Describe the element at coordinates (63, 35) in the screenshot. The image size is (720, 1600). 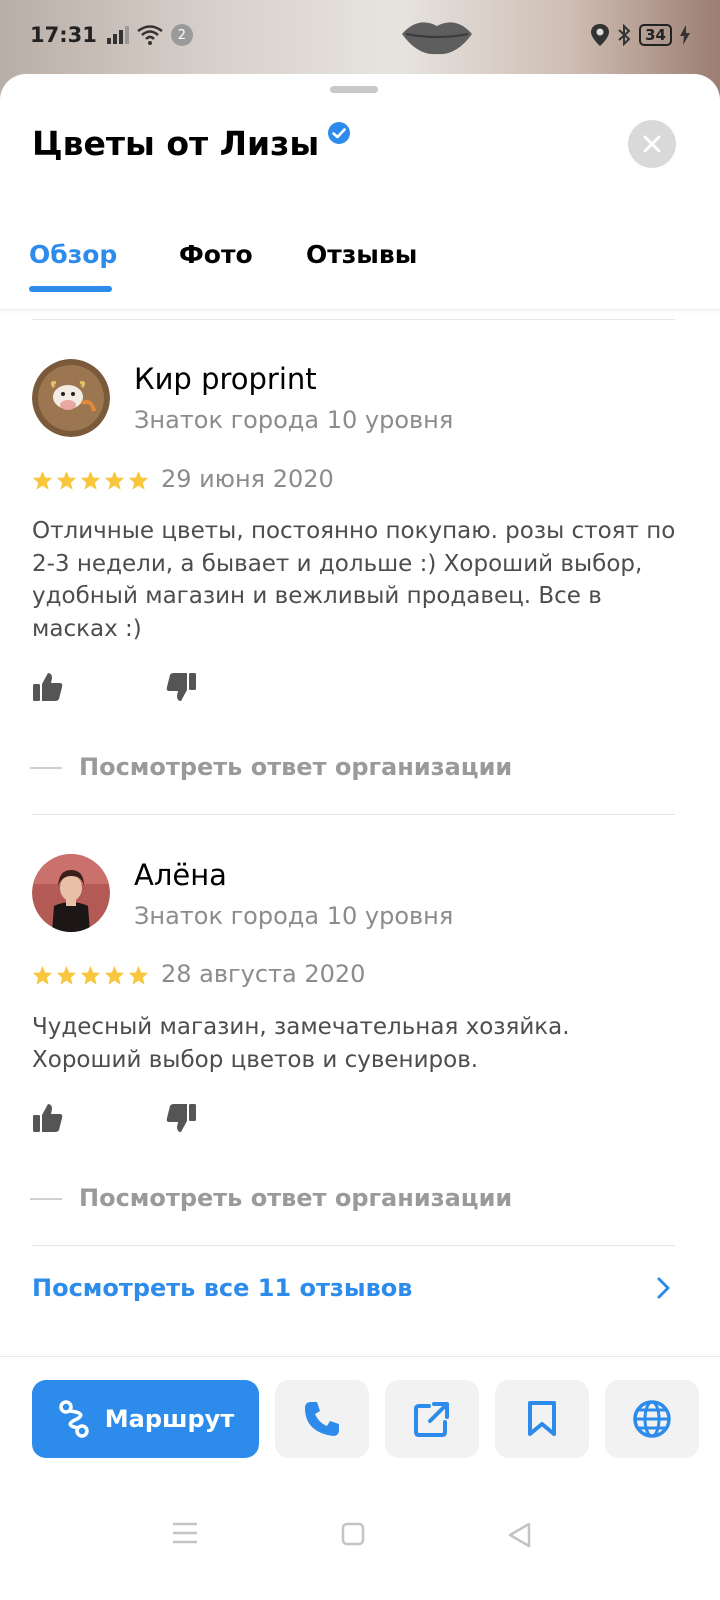
I see `status-time: 17:31` at that location.